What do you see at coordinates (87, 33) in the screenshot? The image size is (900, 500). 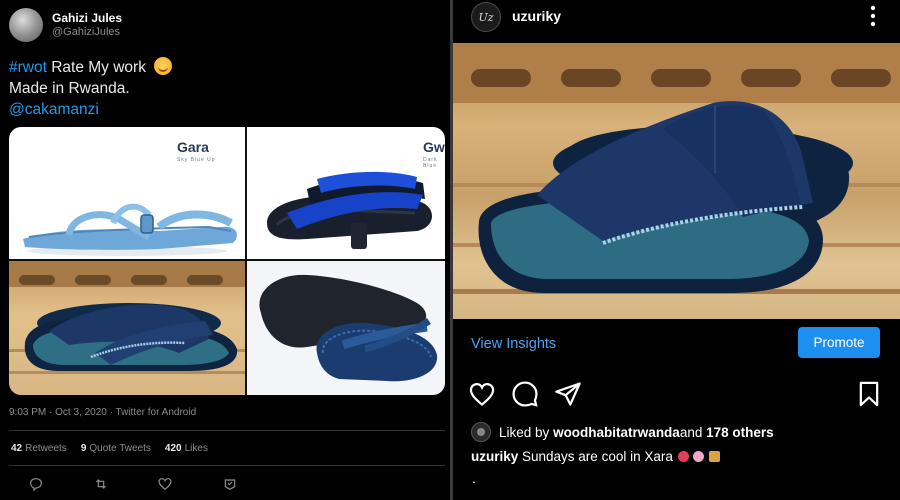 I see `author-handle: @GahiziJules` at bounding box center [87, 33].